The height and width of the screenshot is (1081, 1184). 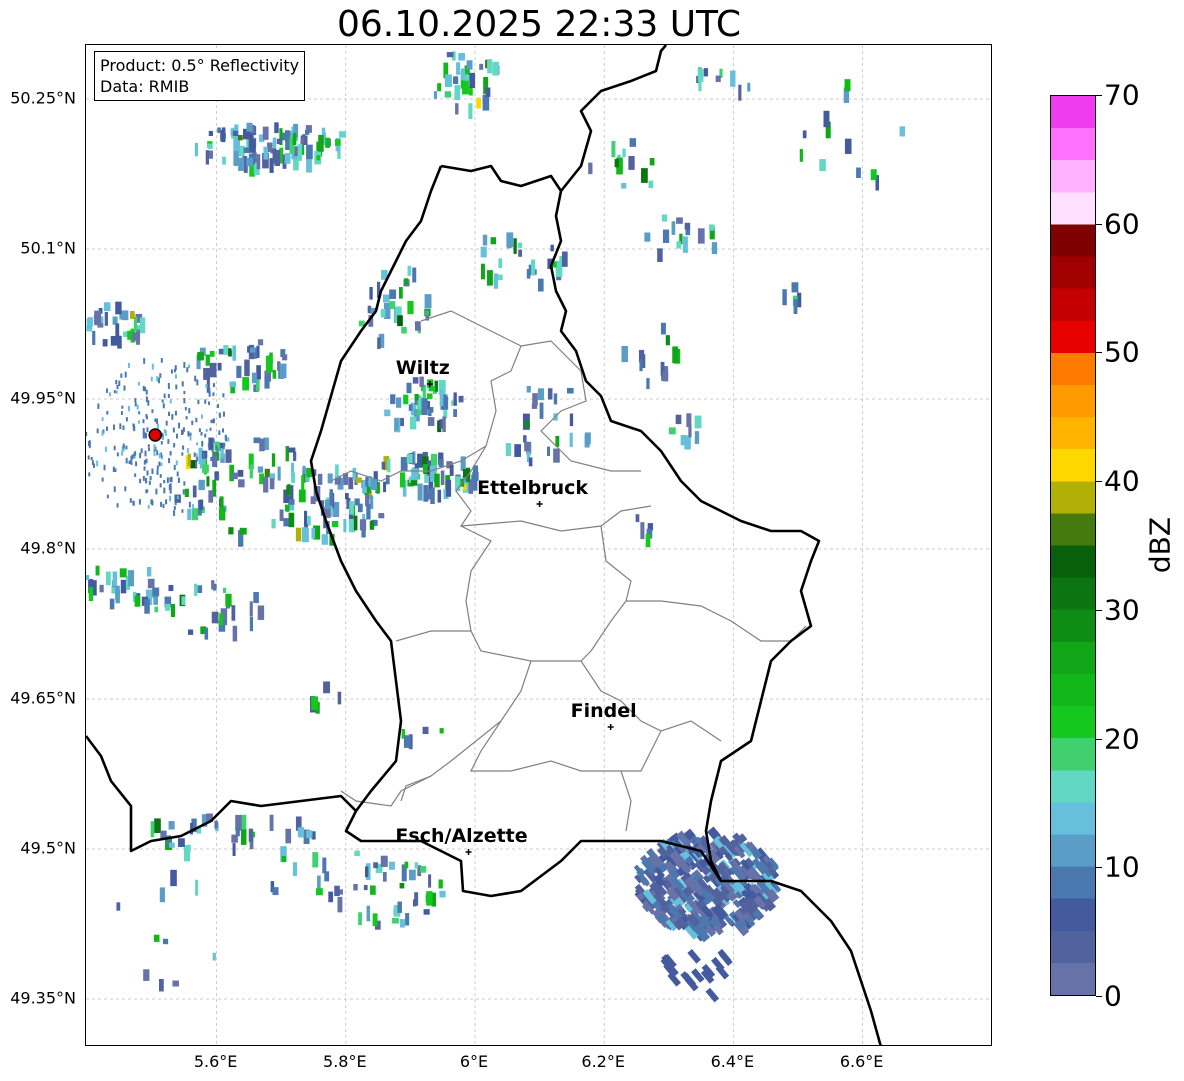 What do you see at coordinates (732, 1061) in the screenshot?
I see `lon-label: 6.4°E` at bounding box center [732, 1061].